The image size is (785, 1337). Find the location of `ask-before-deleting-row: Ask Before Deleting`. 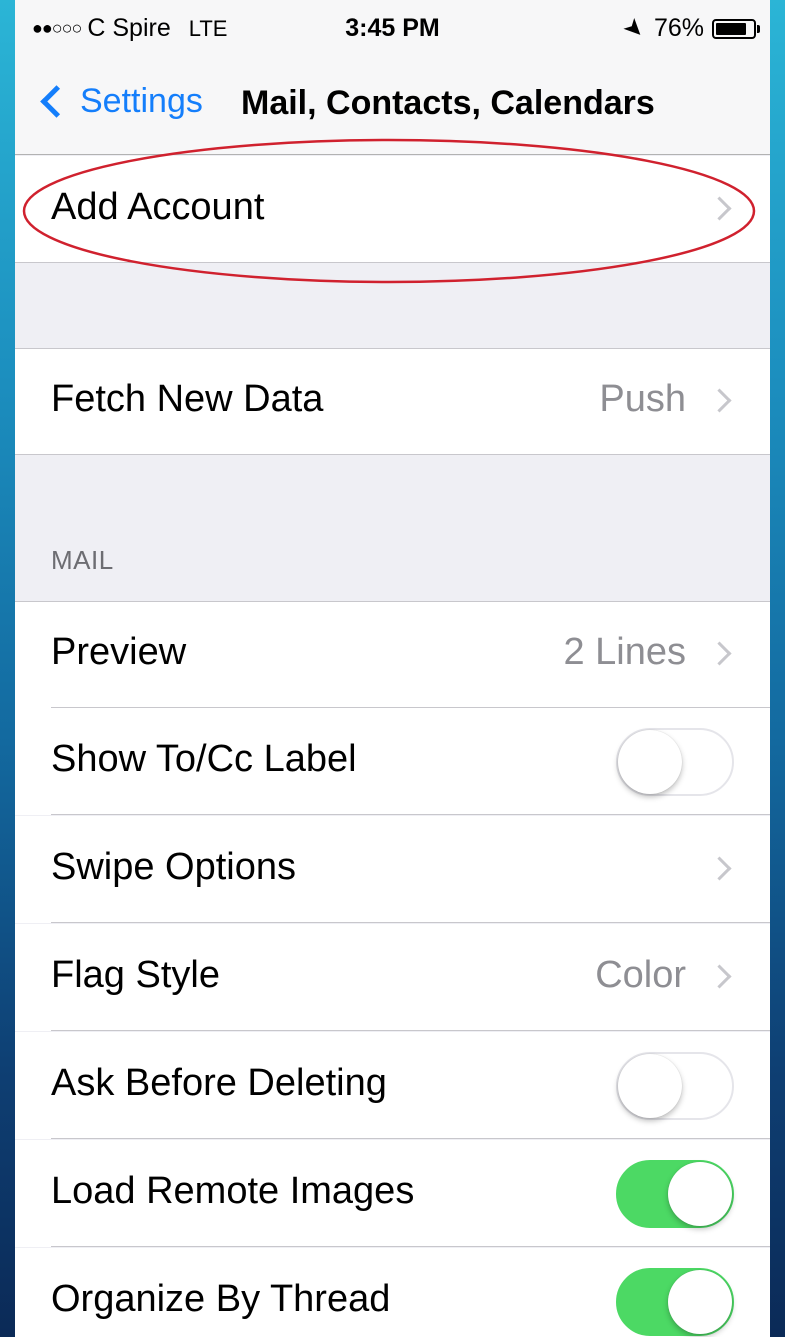

ask-before-deleting-row: Ask Before Deleting is located at coordinates (392, 1085).